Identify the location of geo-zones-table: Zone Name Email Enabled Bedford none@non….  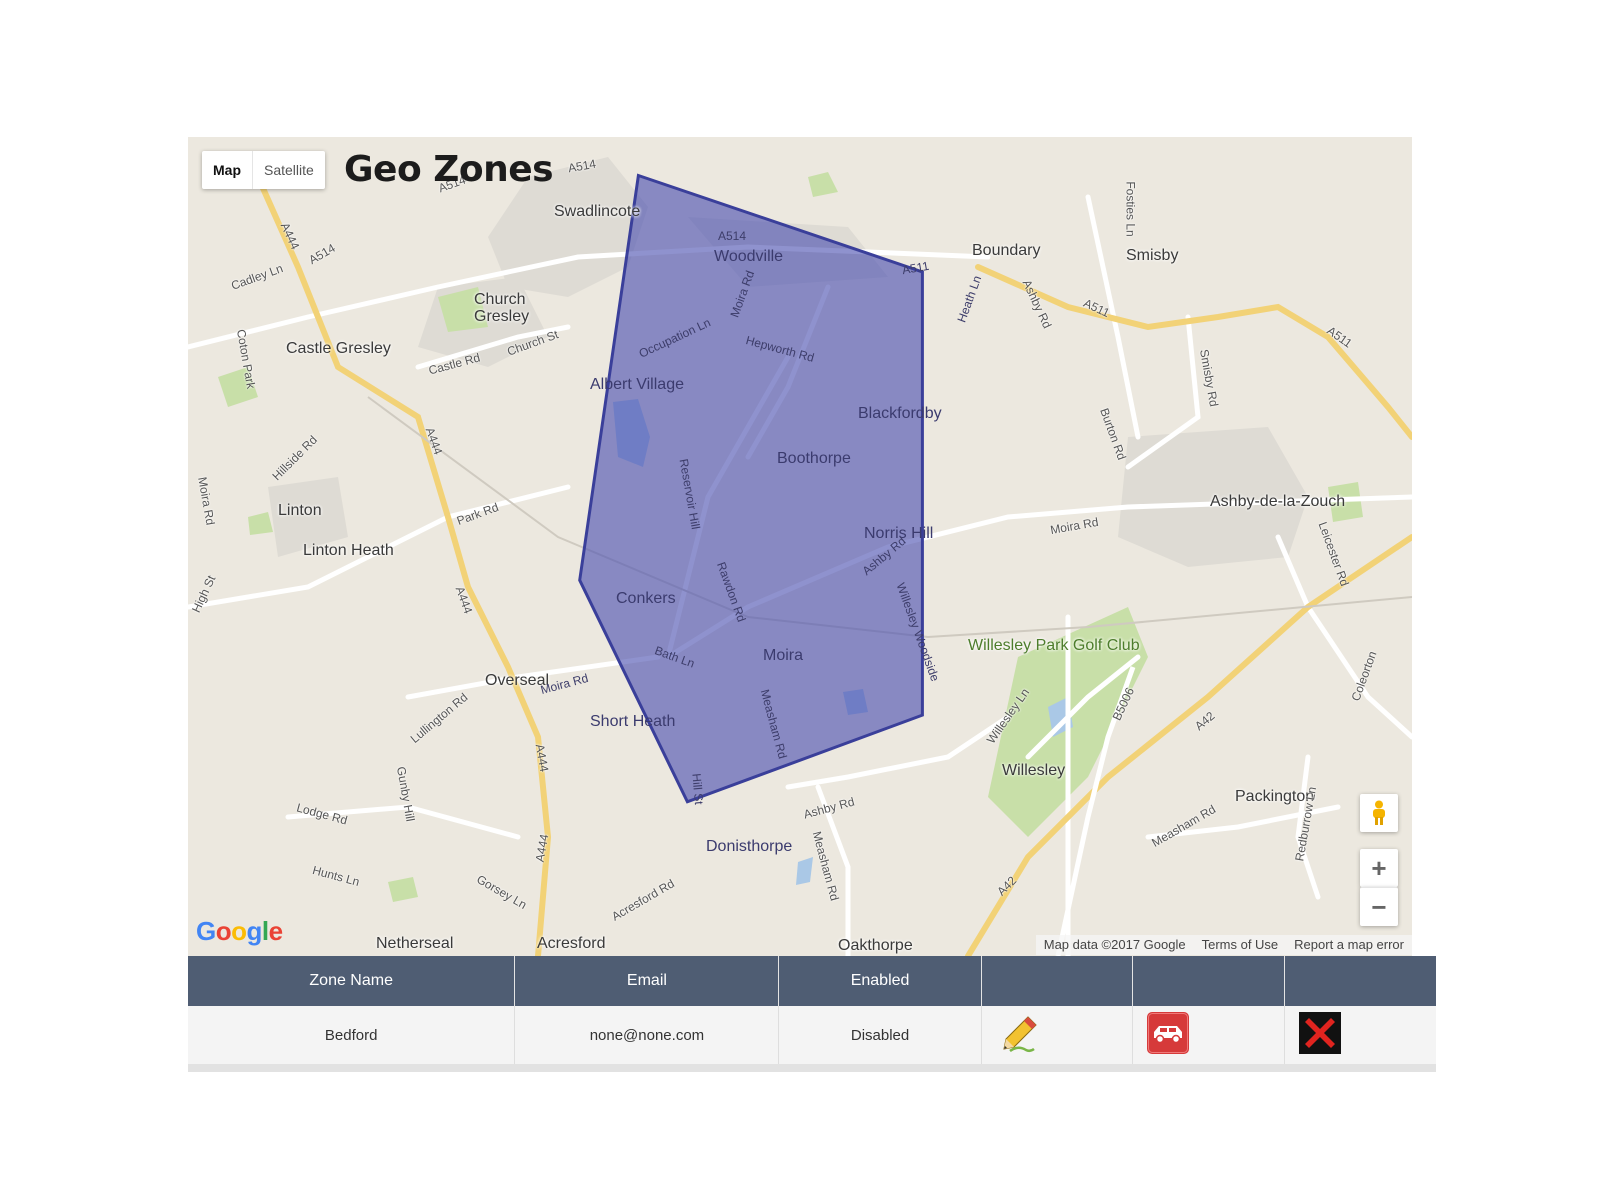
(812, 1014).